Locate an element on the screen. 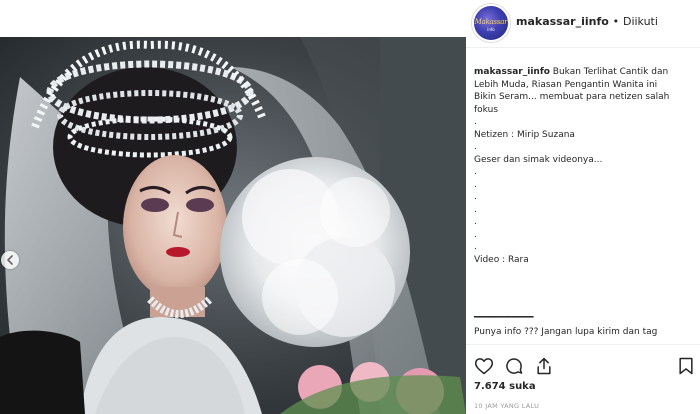 Image resolution: width=700 pixels, height=414 pixels. heart-outline-icon is located at coordinates (484, 366).